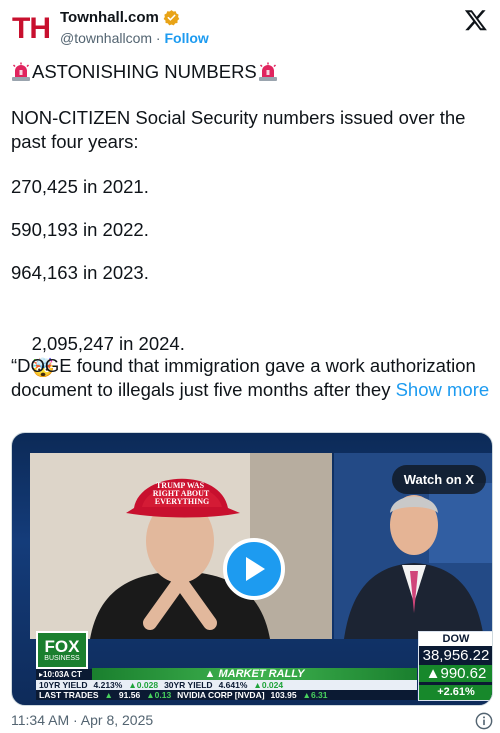 Image resolution: width=500 pixels, height=733 pixels. What do you see at coordinates (182, 501) in the screenshot?
I see `hat-text-3: EVERYTHING` at bounding box center [182, 501].